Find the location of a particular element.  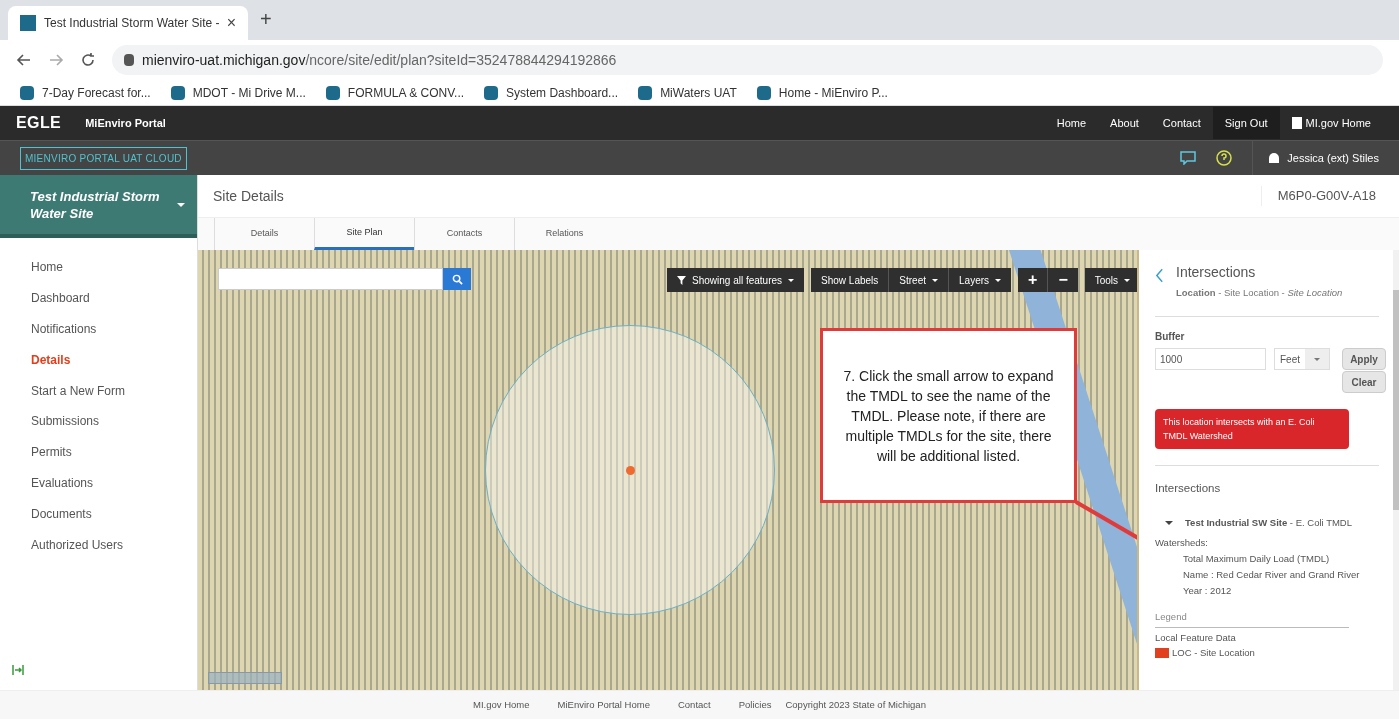

favicon-icon is located at coordinates (28, 23).